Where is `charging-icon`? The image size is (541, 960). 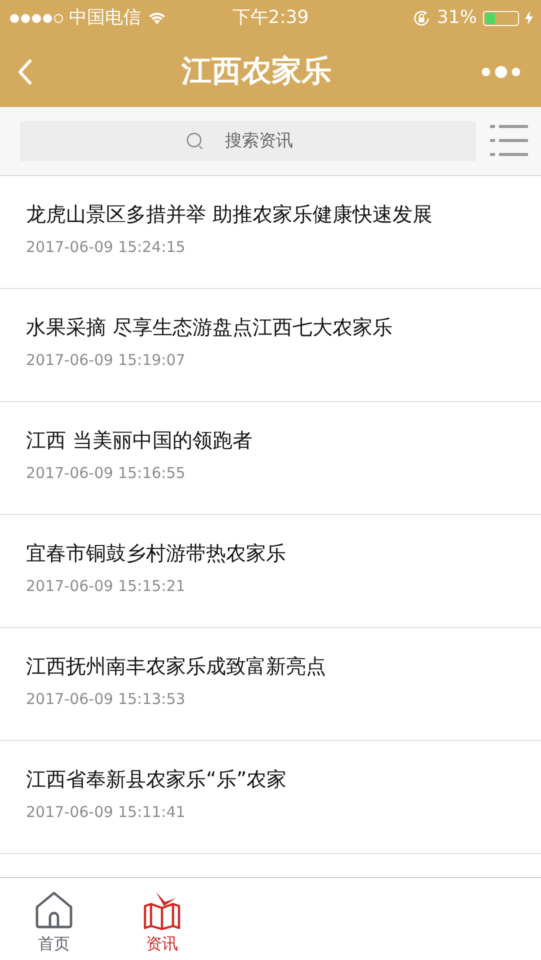
charging-icon is located at coordinates (529, 18).